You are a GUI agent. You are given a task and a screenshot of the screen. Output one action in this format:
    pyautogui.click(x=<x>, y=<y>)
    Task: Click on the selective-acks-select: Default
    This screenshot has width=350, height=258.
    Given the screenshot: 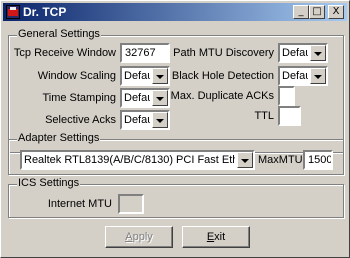 What is the action you would take?
    pyautogui.click(x=145, y=120)
    